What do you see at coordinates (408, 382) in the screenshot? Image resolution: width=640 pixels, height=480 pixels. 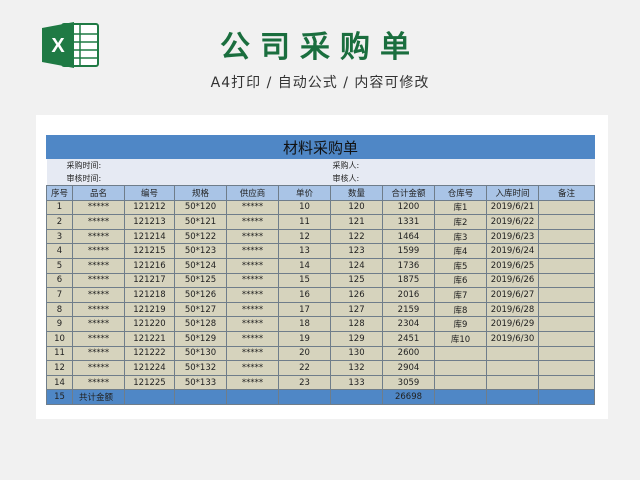 I see `table-cell: 3059` at bounding box center [408, 382].